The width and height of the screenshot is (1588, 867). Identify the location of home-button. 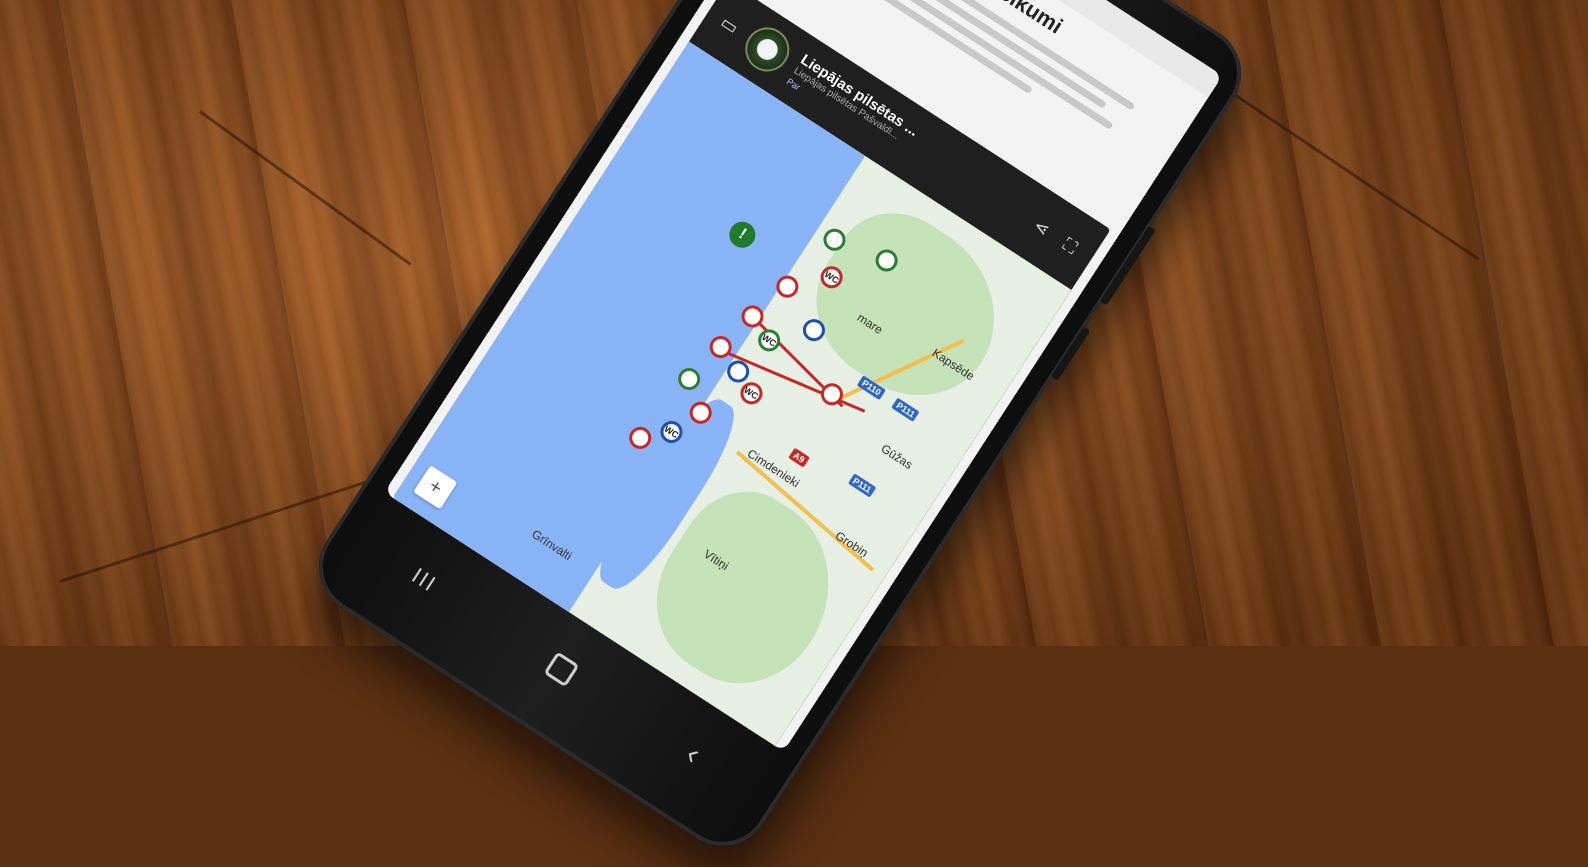
(561, 669).